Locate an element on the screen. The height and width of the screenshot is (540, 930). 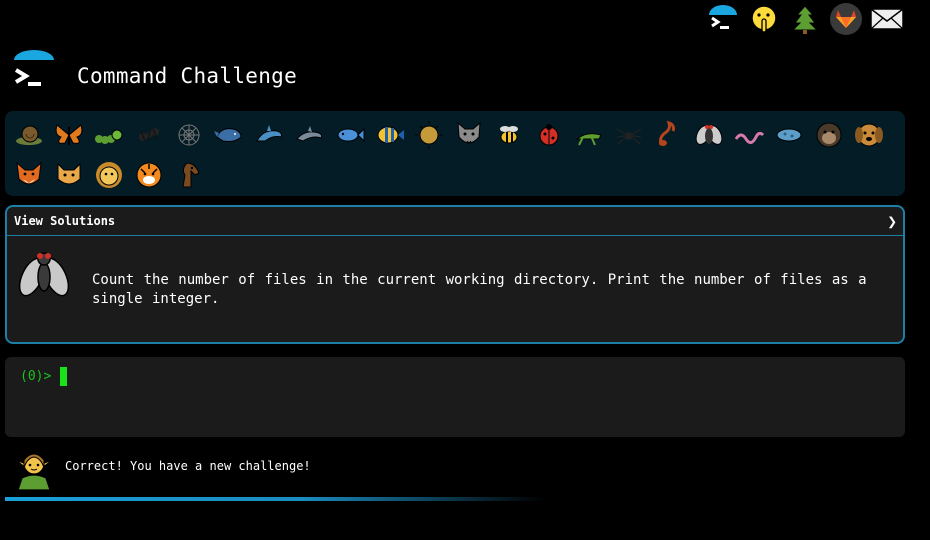
ladybug-icon is located at coordinates (549, 135).